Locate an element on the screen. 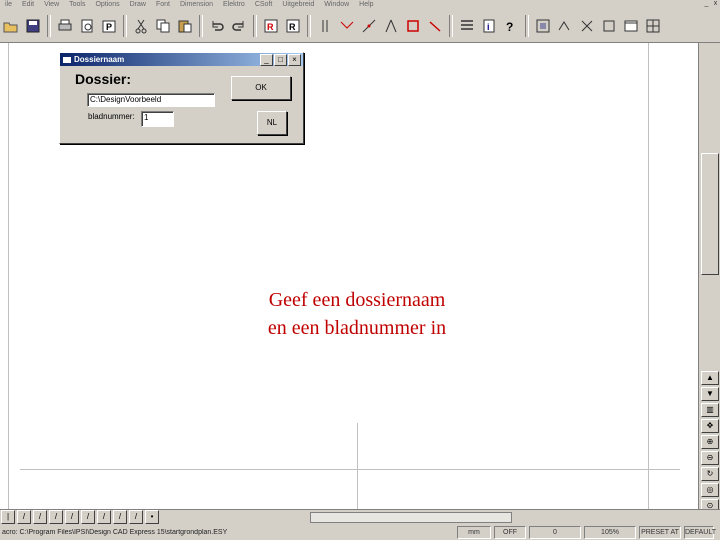 This screenshot has width=720, height=540. minimize-button: _ is located at coordinates (706, 4).